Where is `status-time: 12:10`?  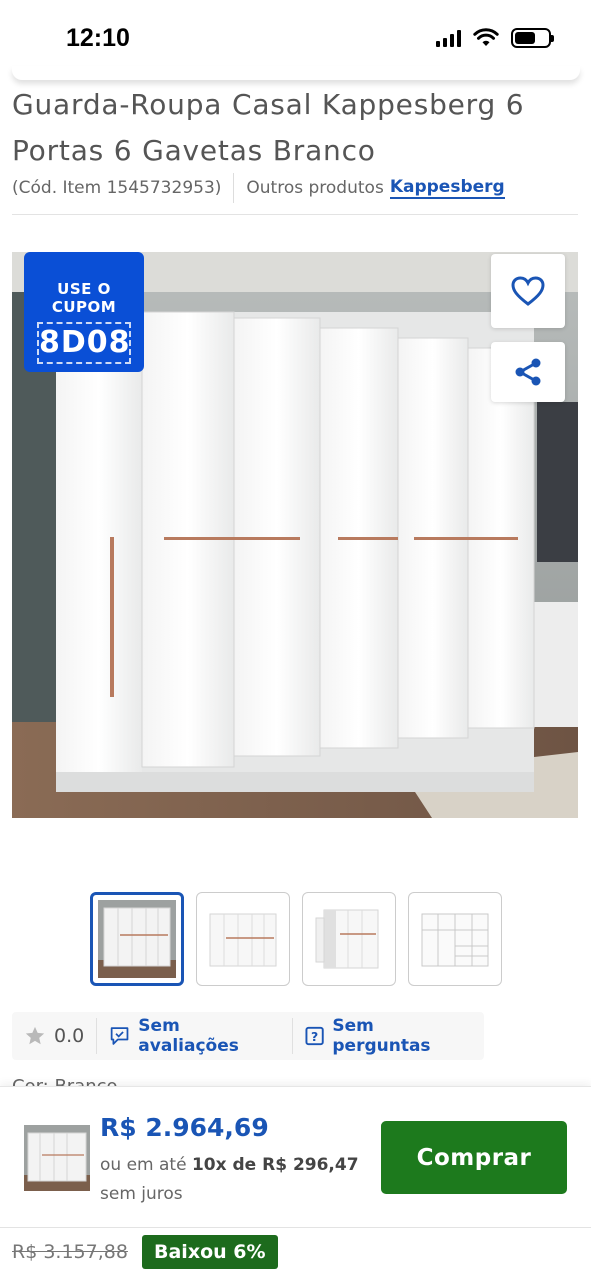 status-time: 12:10 is located at coordinates (98, 38).